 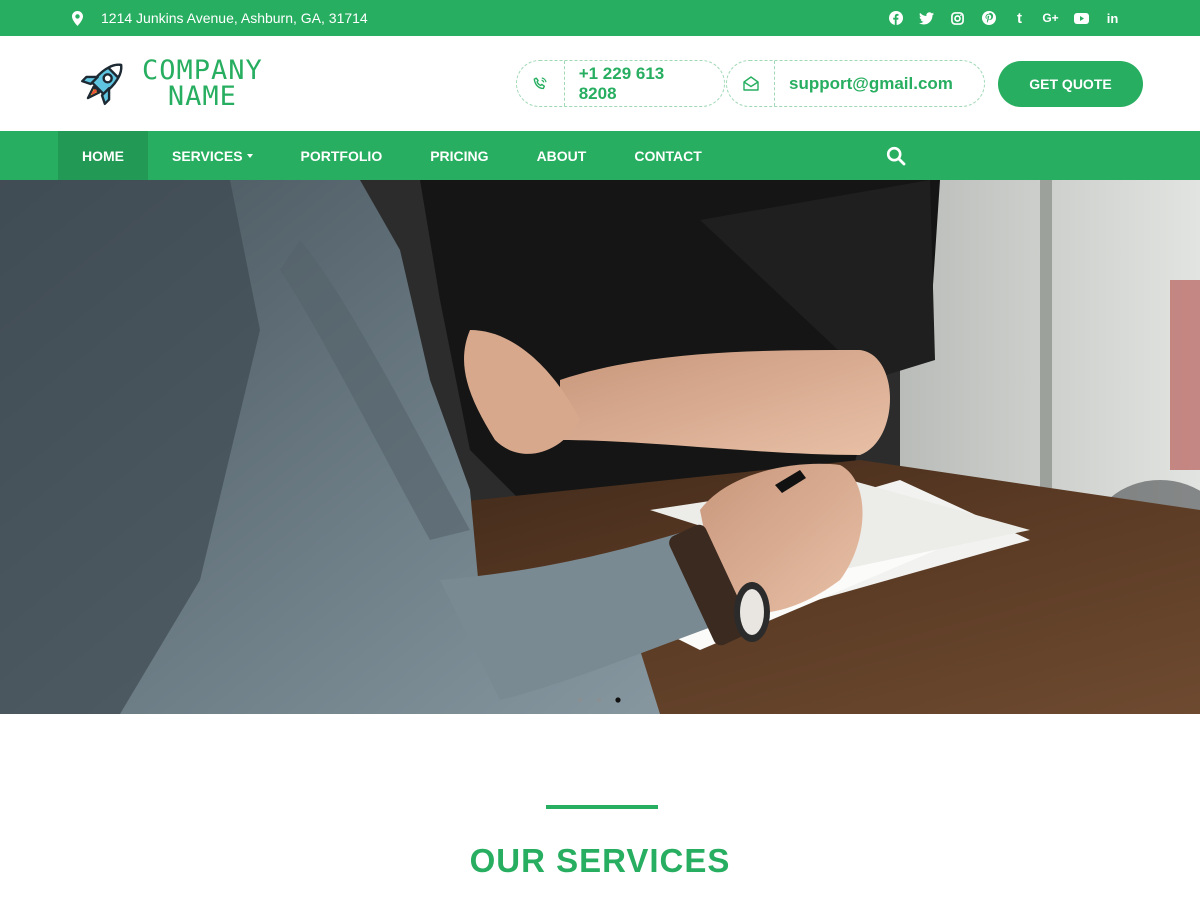 I want to click on services-heading: OUR SERVICES, so click(x=600, y=860).